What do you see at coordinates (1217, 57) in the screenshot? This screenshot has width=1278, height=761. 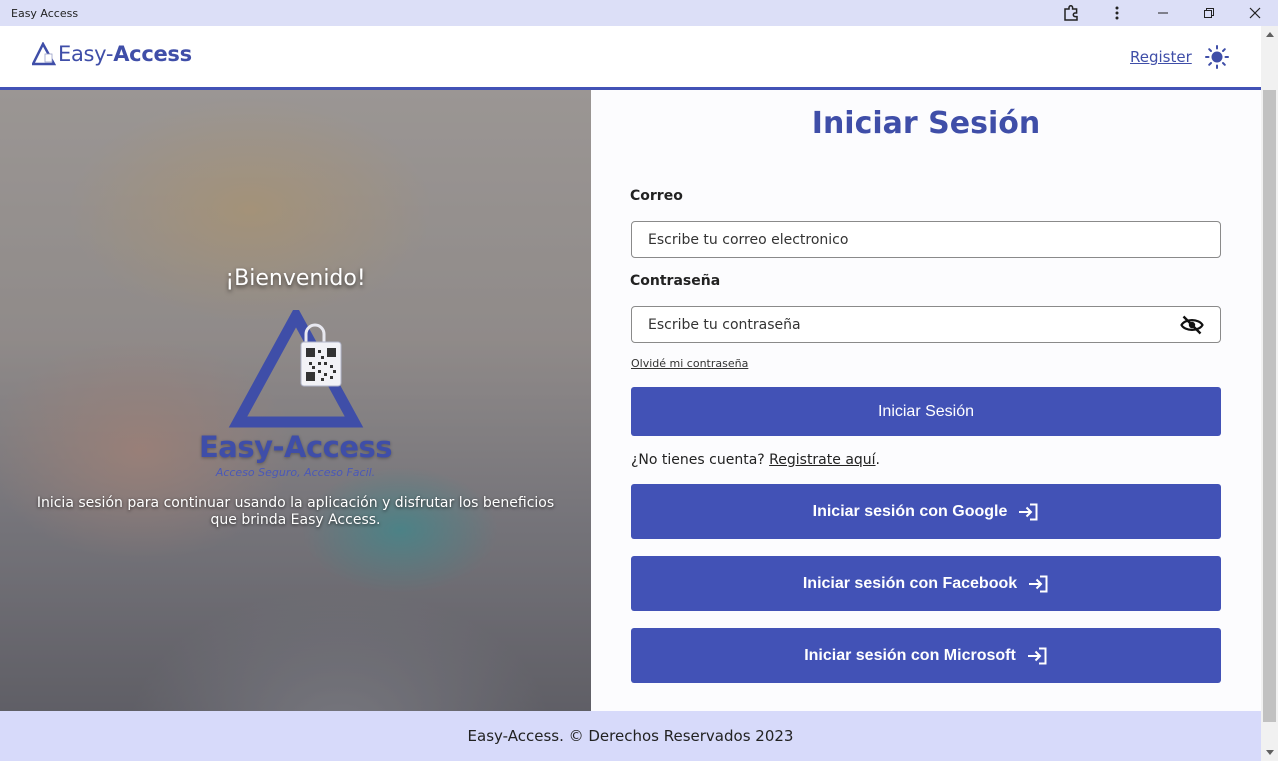 I see `sun-icon` at bounding box center [1217, 57].